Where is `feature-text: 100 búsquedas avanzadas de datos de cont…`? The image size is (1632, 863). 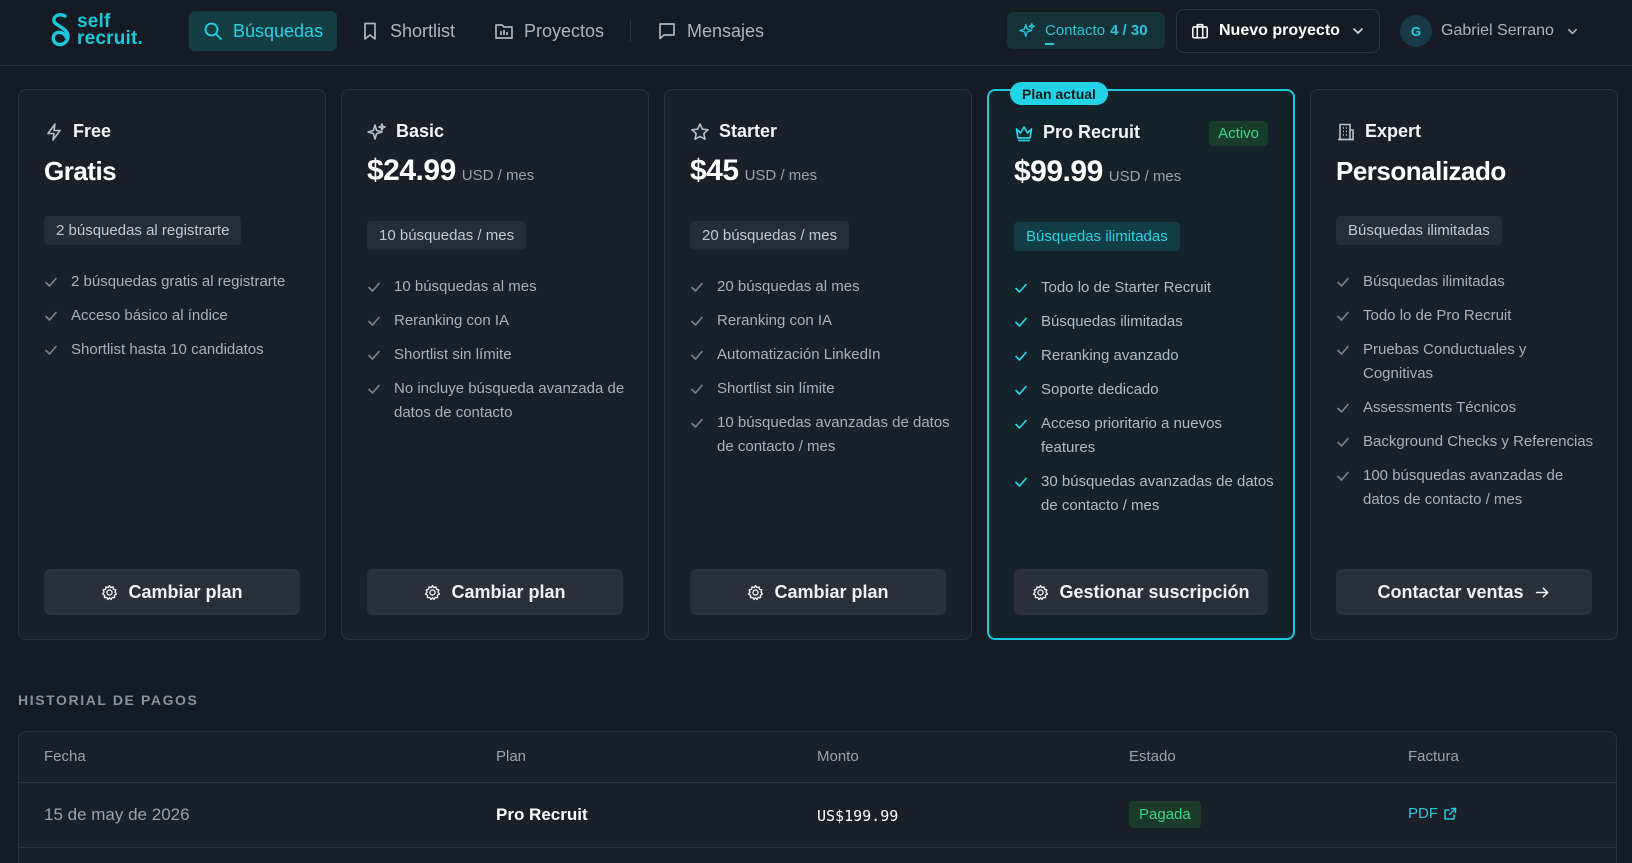 feature-text: 100 búsquedas avanzadas de datos de cont… is located at coordinates (1463, 487).